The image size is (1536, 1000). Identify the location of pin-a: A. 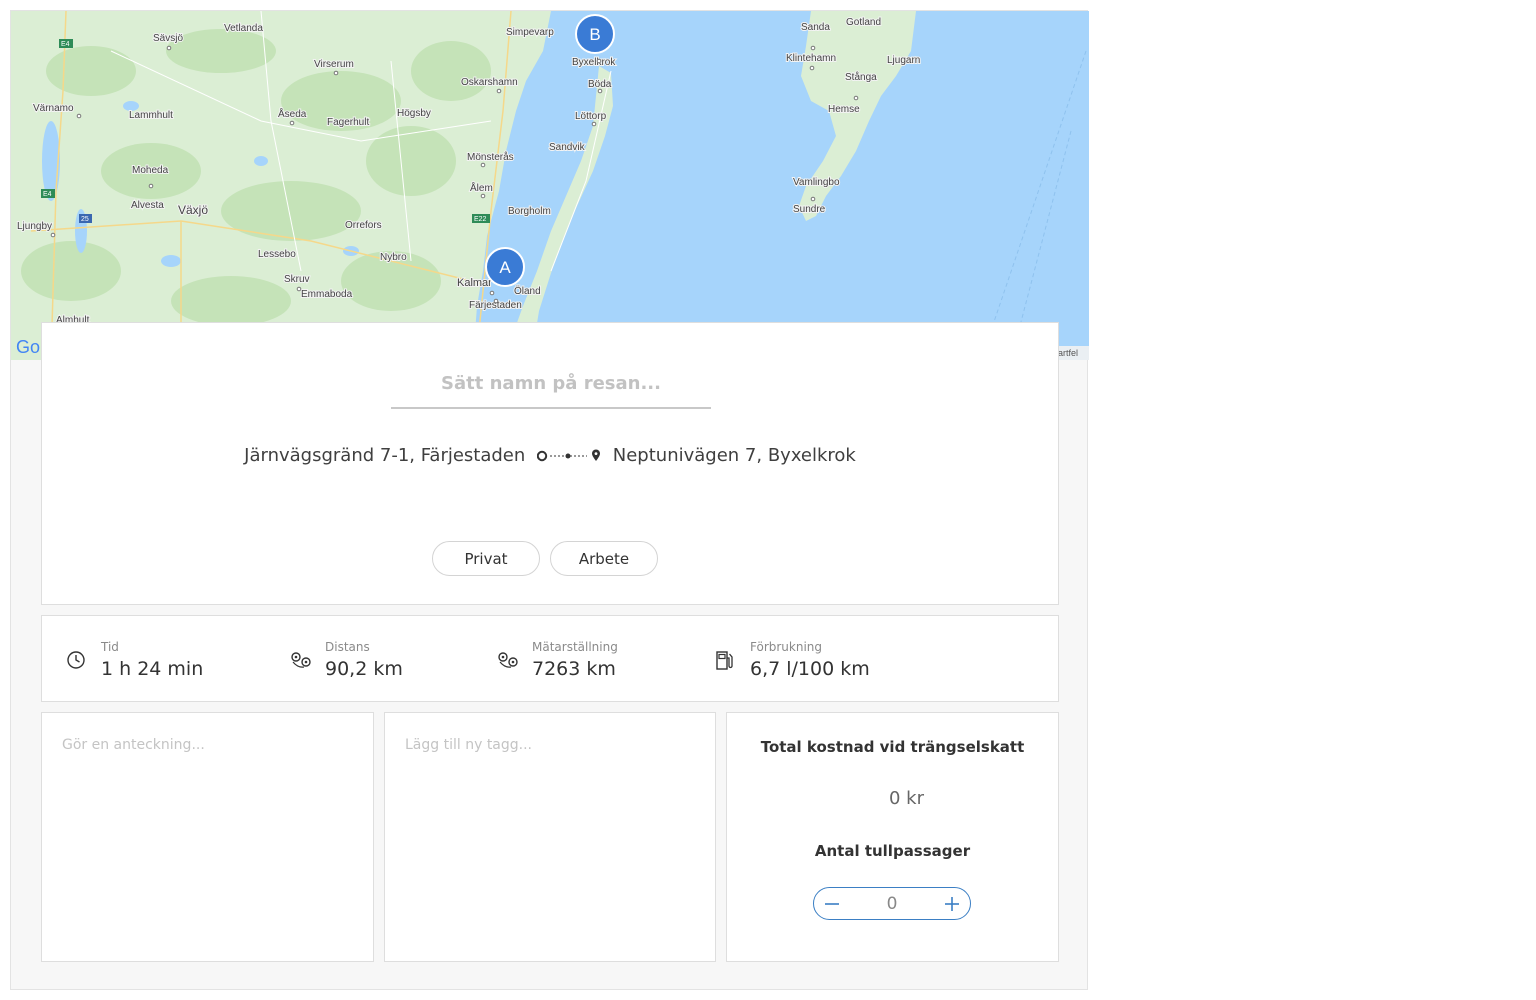
(505, 267).